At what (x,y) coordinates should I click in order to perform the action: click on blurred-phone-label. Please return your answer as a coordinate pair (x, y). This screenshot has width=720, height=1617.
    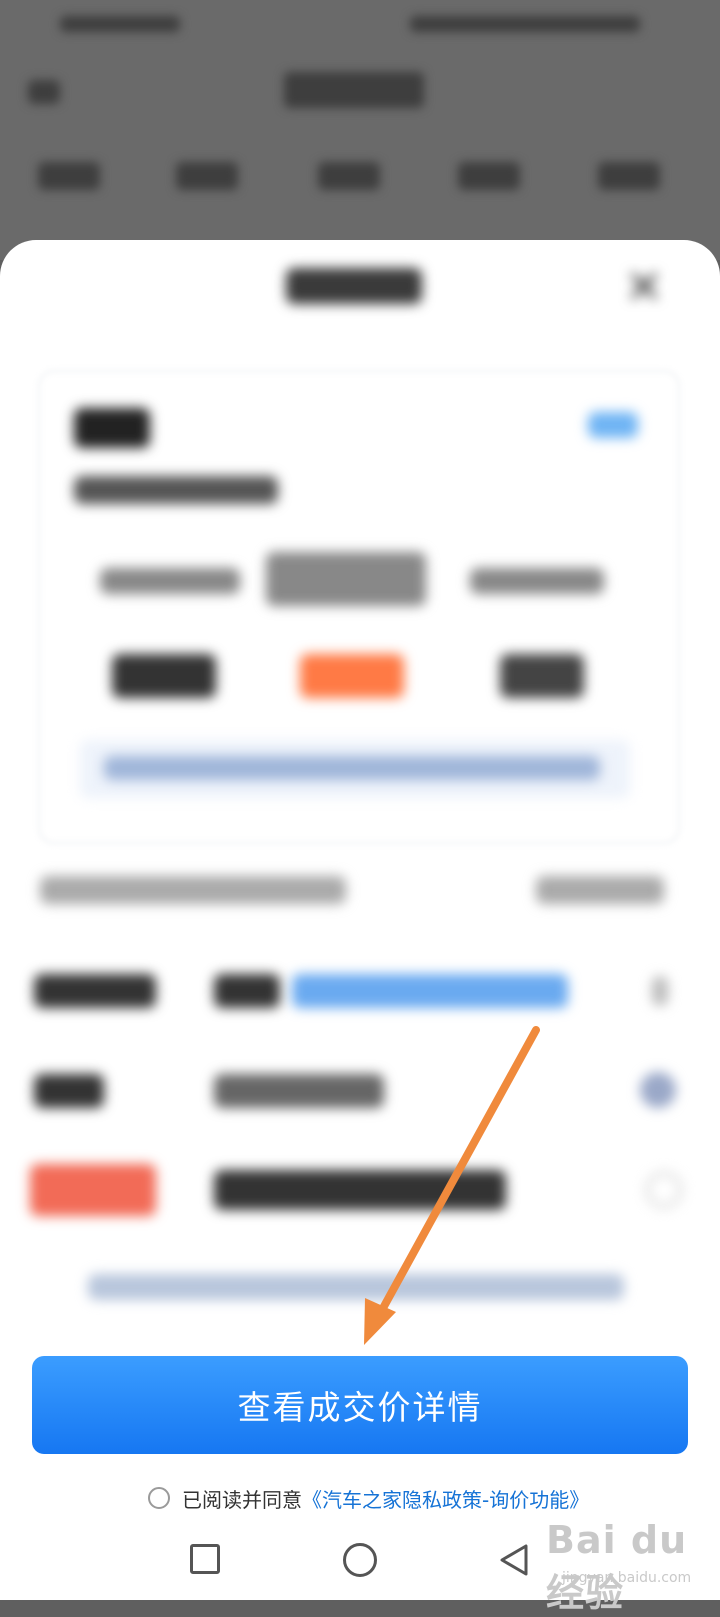
    Looking at the image, I should click on (69, 1091).